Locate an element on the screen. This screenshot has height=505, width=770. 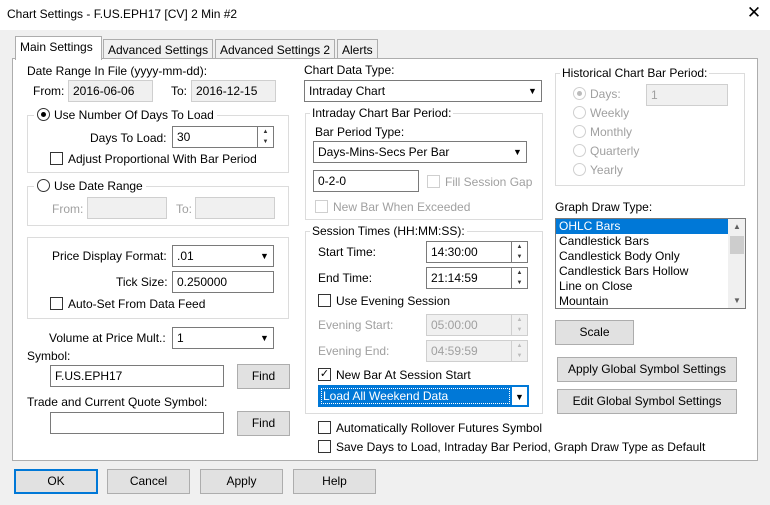
file-to-date-field: 2016-12-15 is located at coordinates (233, 91).